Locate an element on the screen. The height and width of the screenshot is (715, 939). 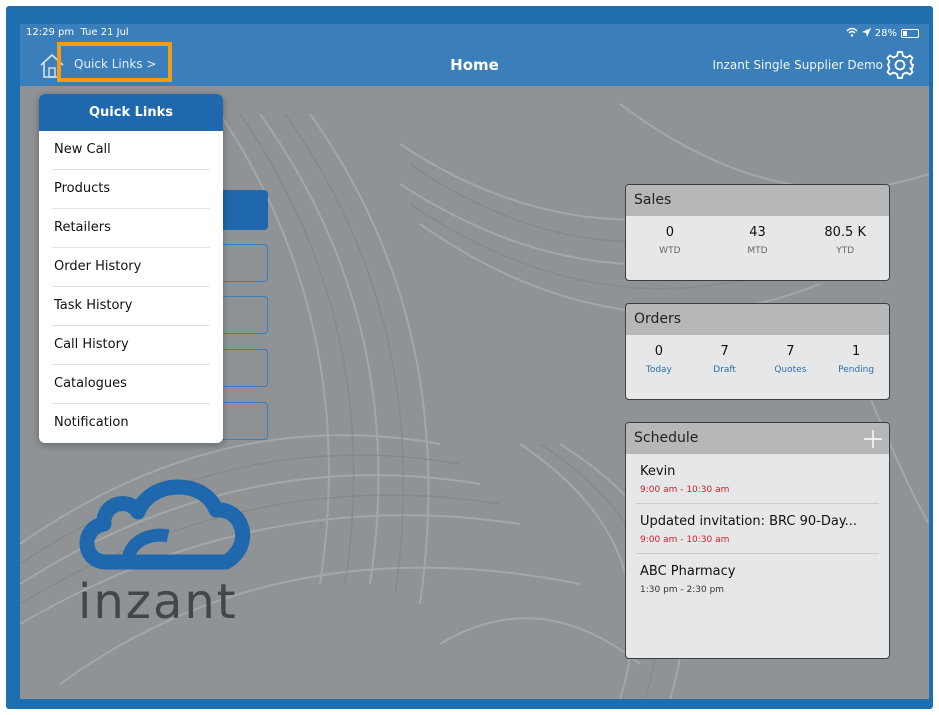
stat-value: 43 is located at coordinates (757, 232).